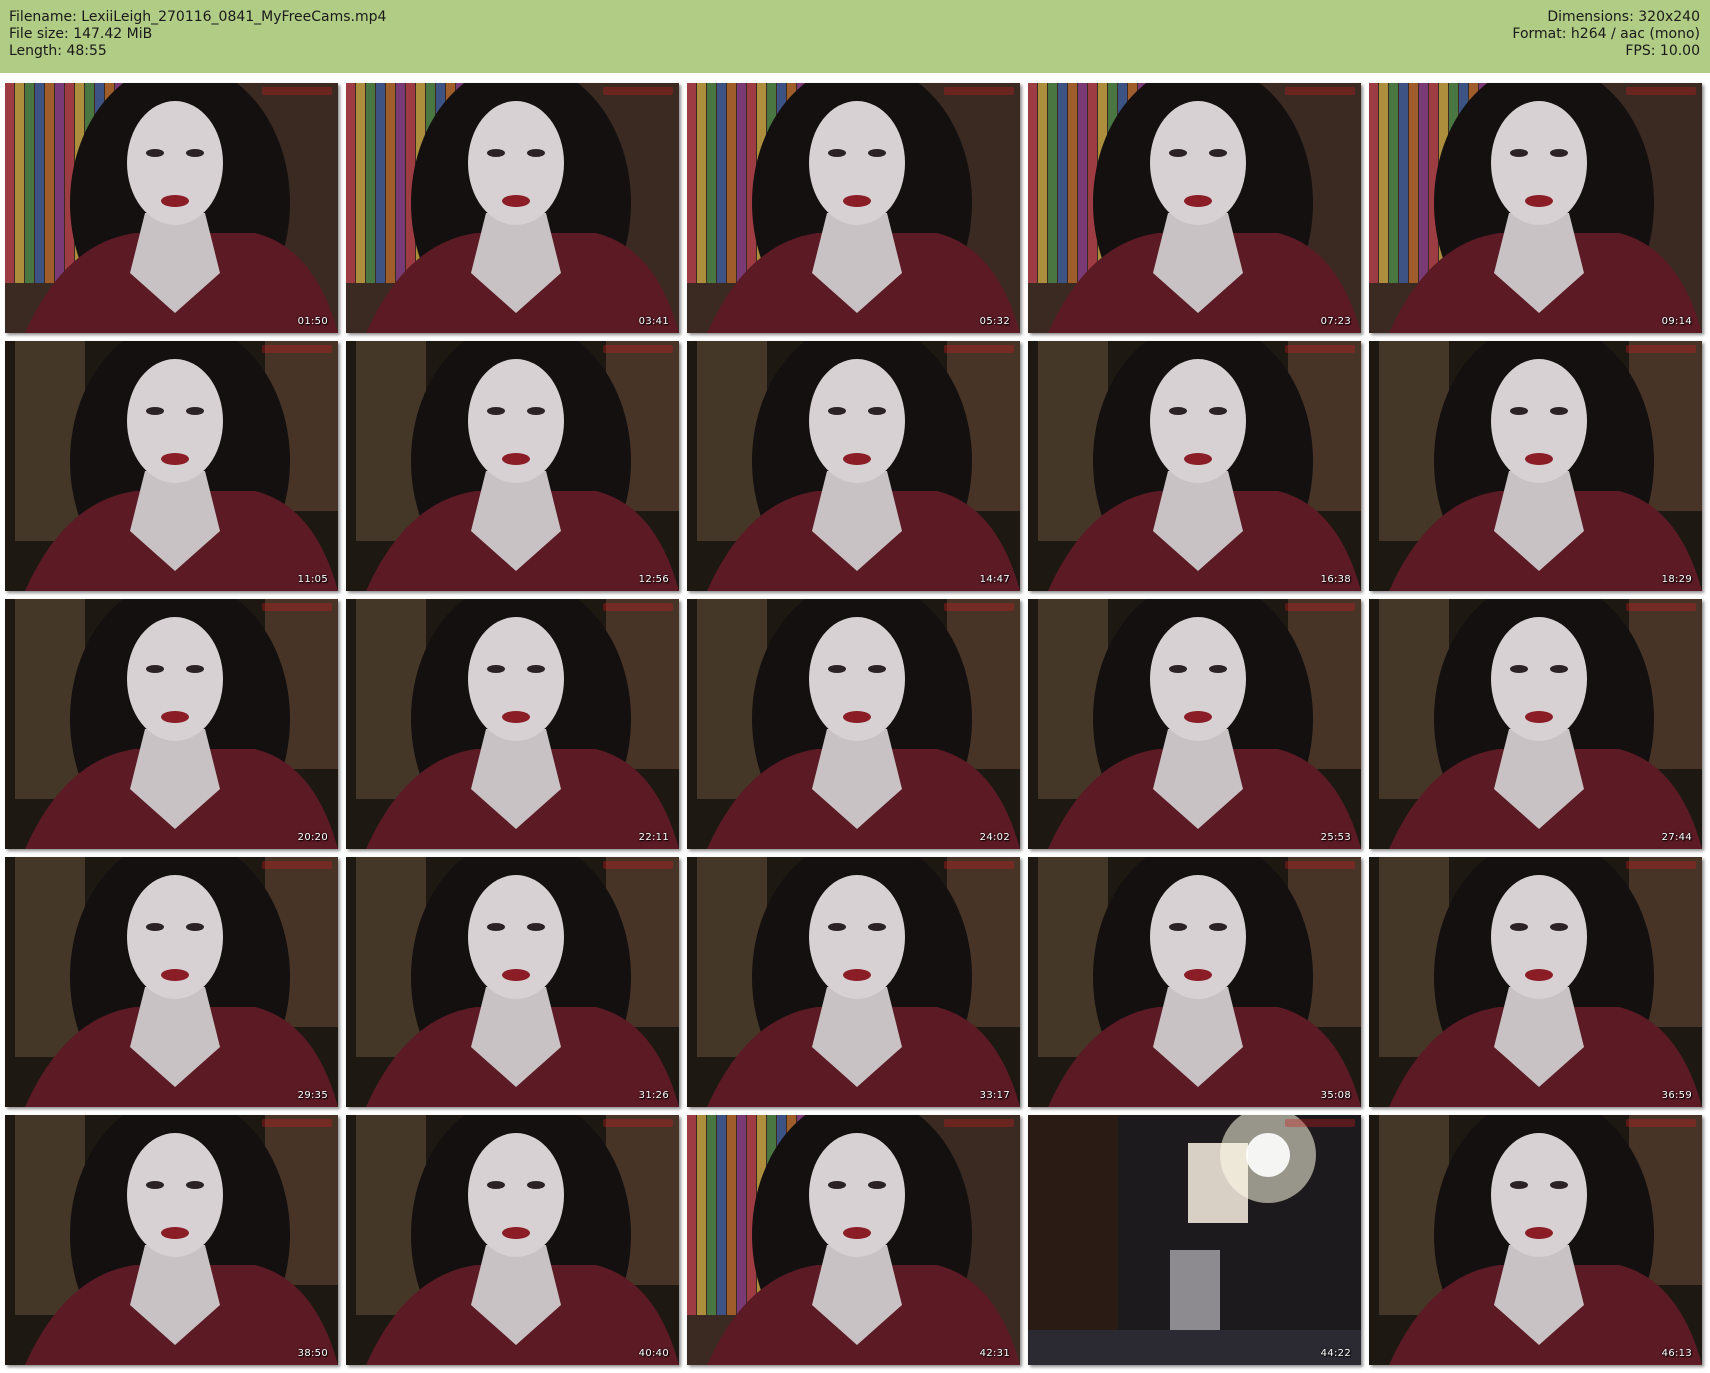 The height and width of the screenshot is (1373, 1710). Describe the element at coordinates (653, 579) in the screenshot. I see `thumbnail-timestamp: 12:56` at that location.